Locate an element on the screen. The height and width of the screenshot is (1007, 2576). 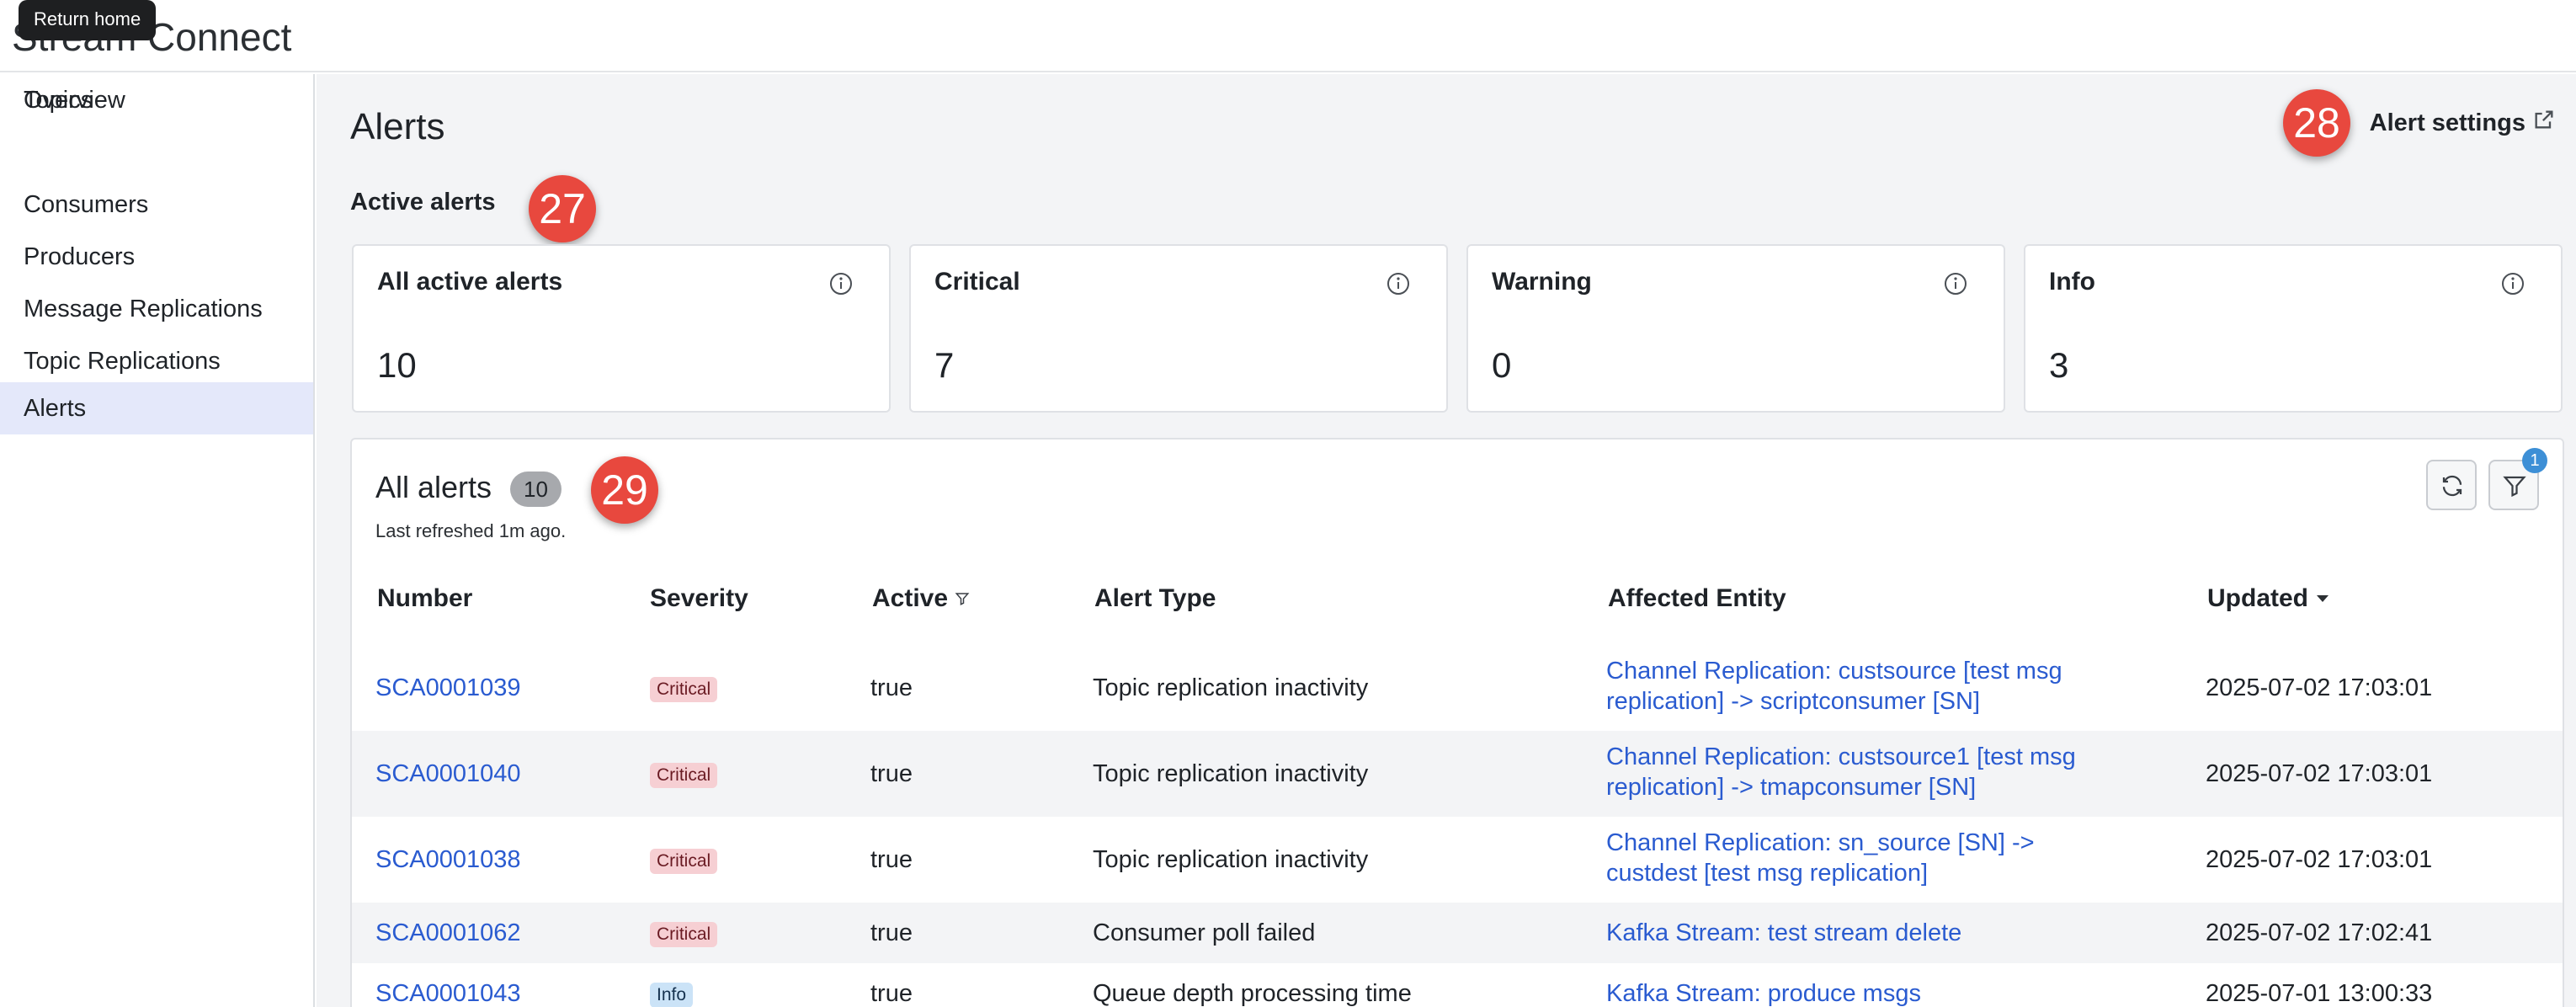
sort-down-icon is located at coordinates (2323, 598).